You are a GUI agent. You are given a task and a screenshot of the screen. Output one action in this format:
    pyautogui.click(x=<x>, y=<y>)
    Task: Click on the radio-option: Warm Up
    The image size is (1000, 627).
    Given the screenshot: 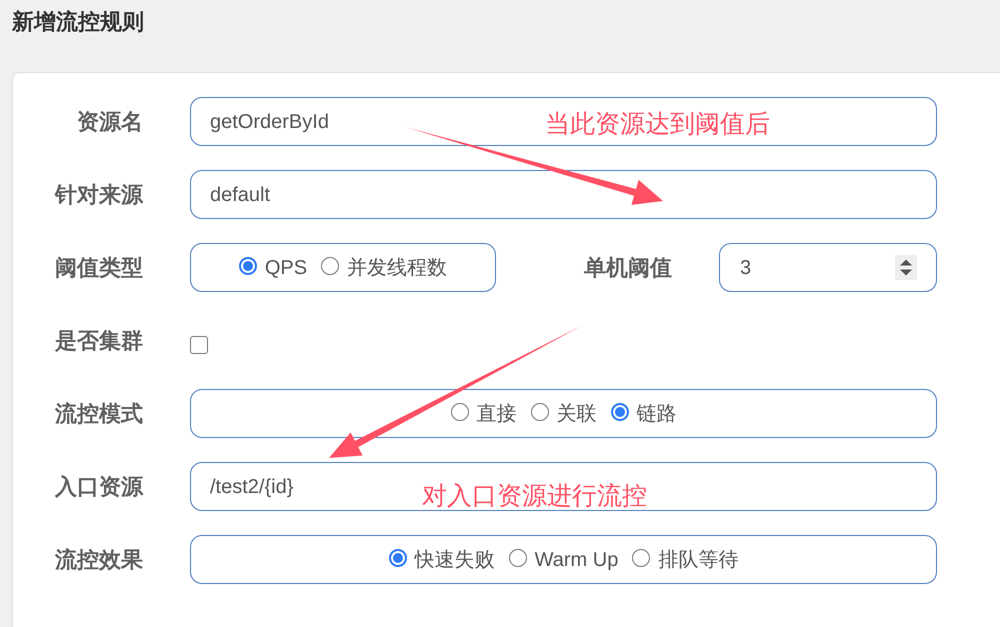 What is the action you would take?
    pyautogui.click(x=563, y=560)
    